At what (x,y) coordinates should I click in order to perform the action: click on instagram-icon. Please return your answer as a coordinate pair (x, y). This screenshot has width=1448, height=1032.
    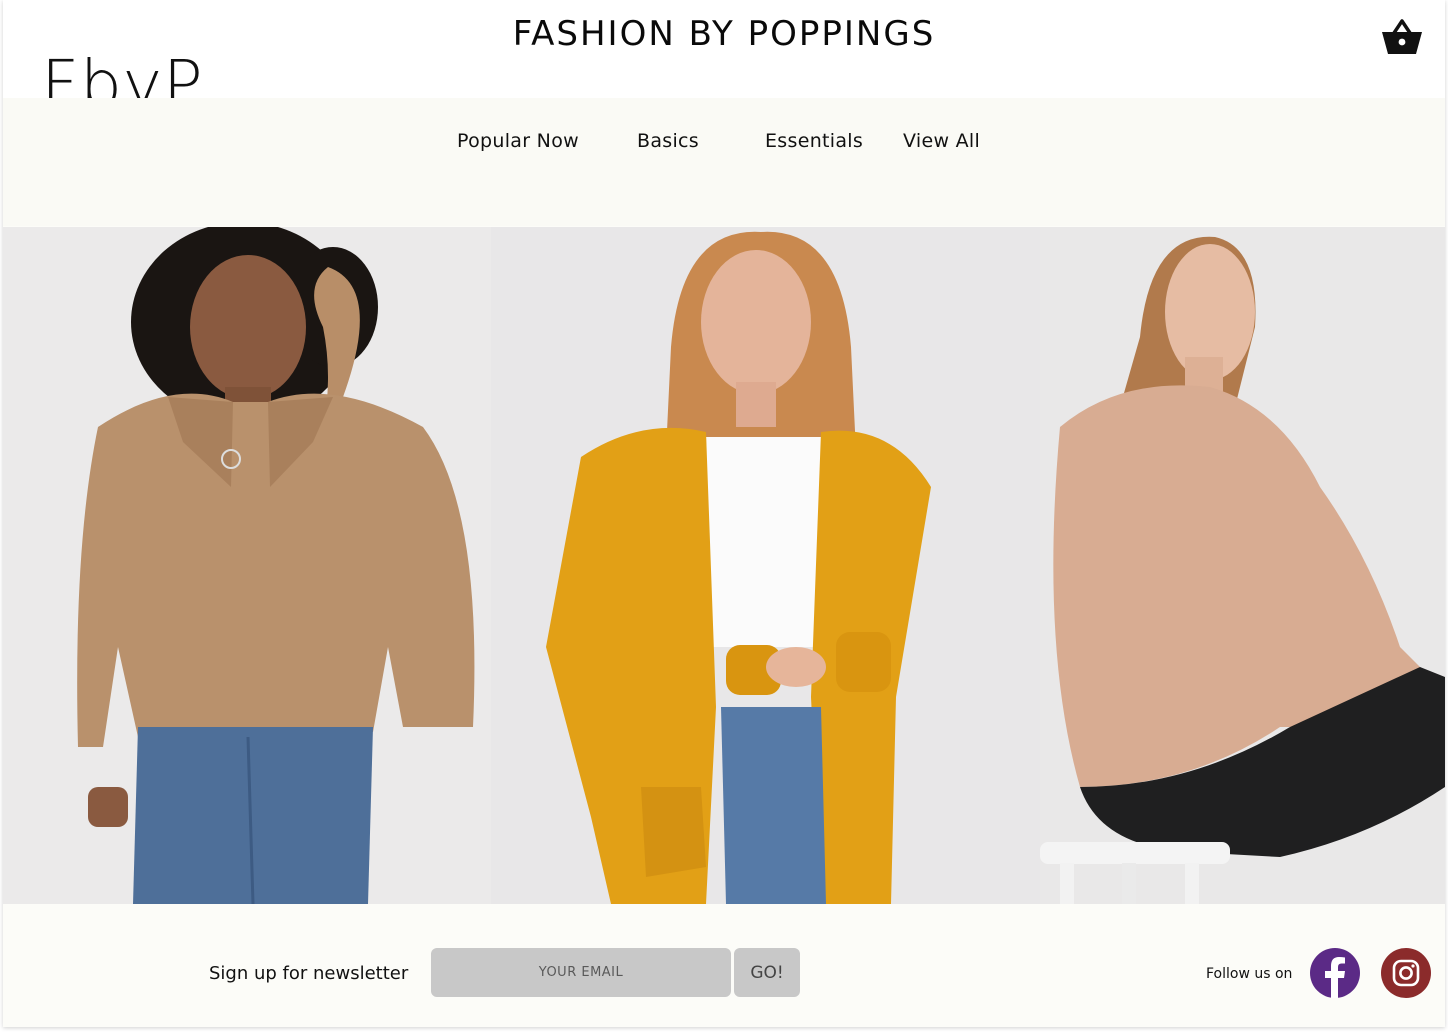
    Looking at the image, I should click on (1406, 973).